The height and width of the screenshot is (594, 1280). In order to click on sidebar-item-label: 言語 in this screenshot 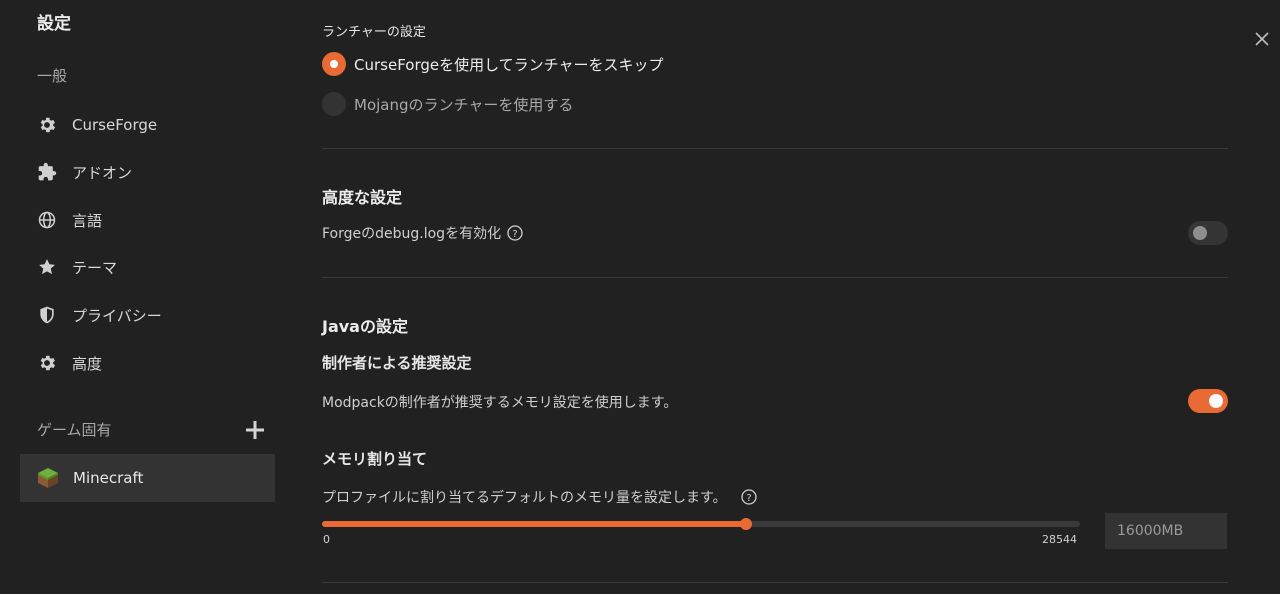, I will do `click(87, 220)`.